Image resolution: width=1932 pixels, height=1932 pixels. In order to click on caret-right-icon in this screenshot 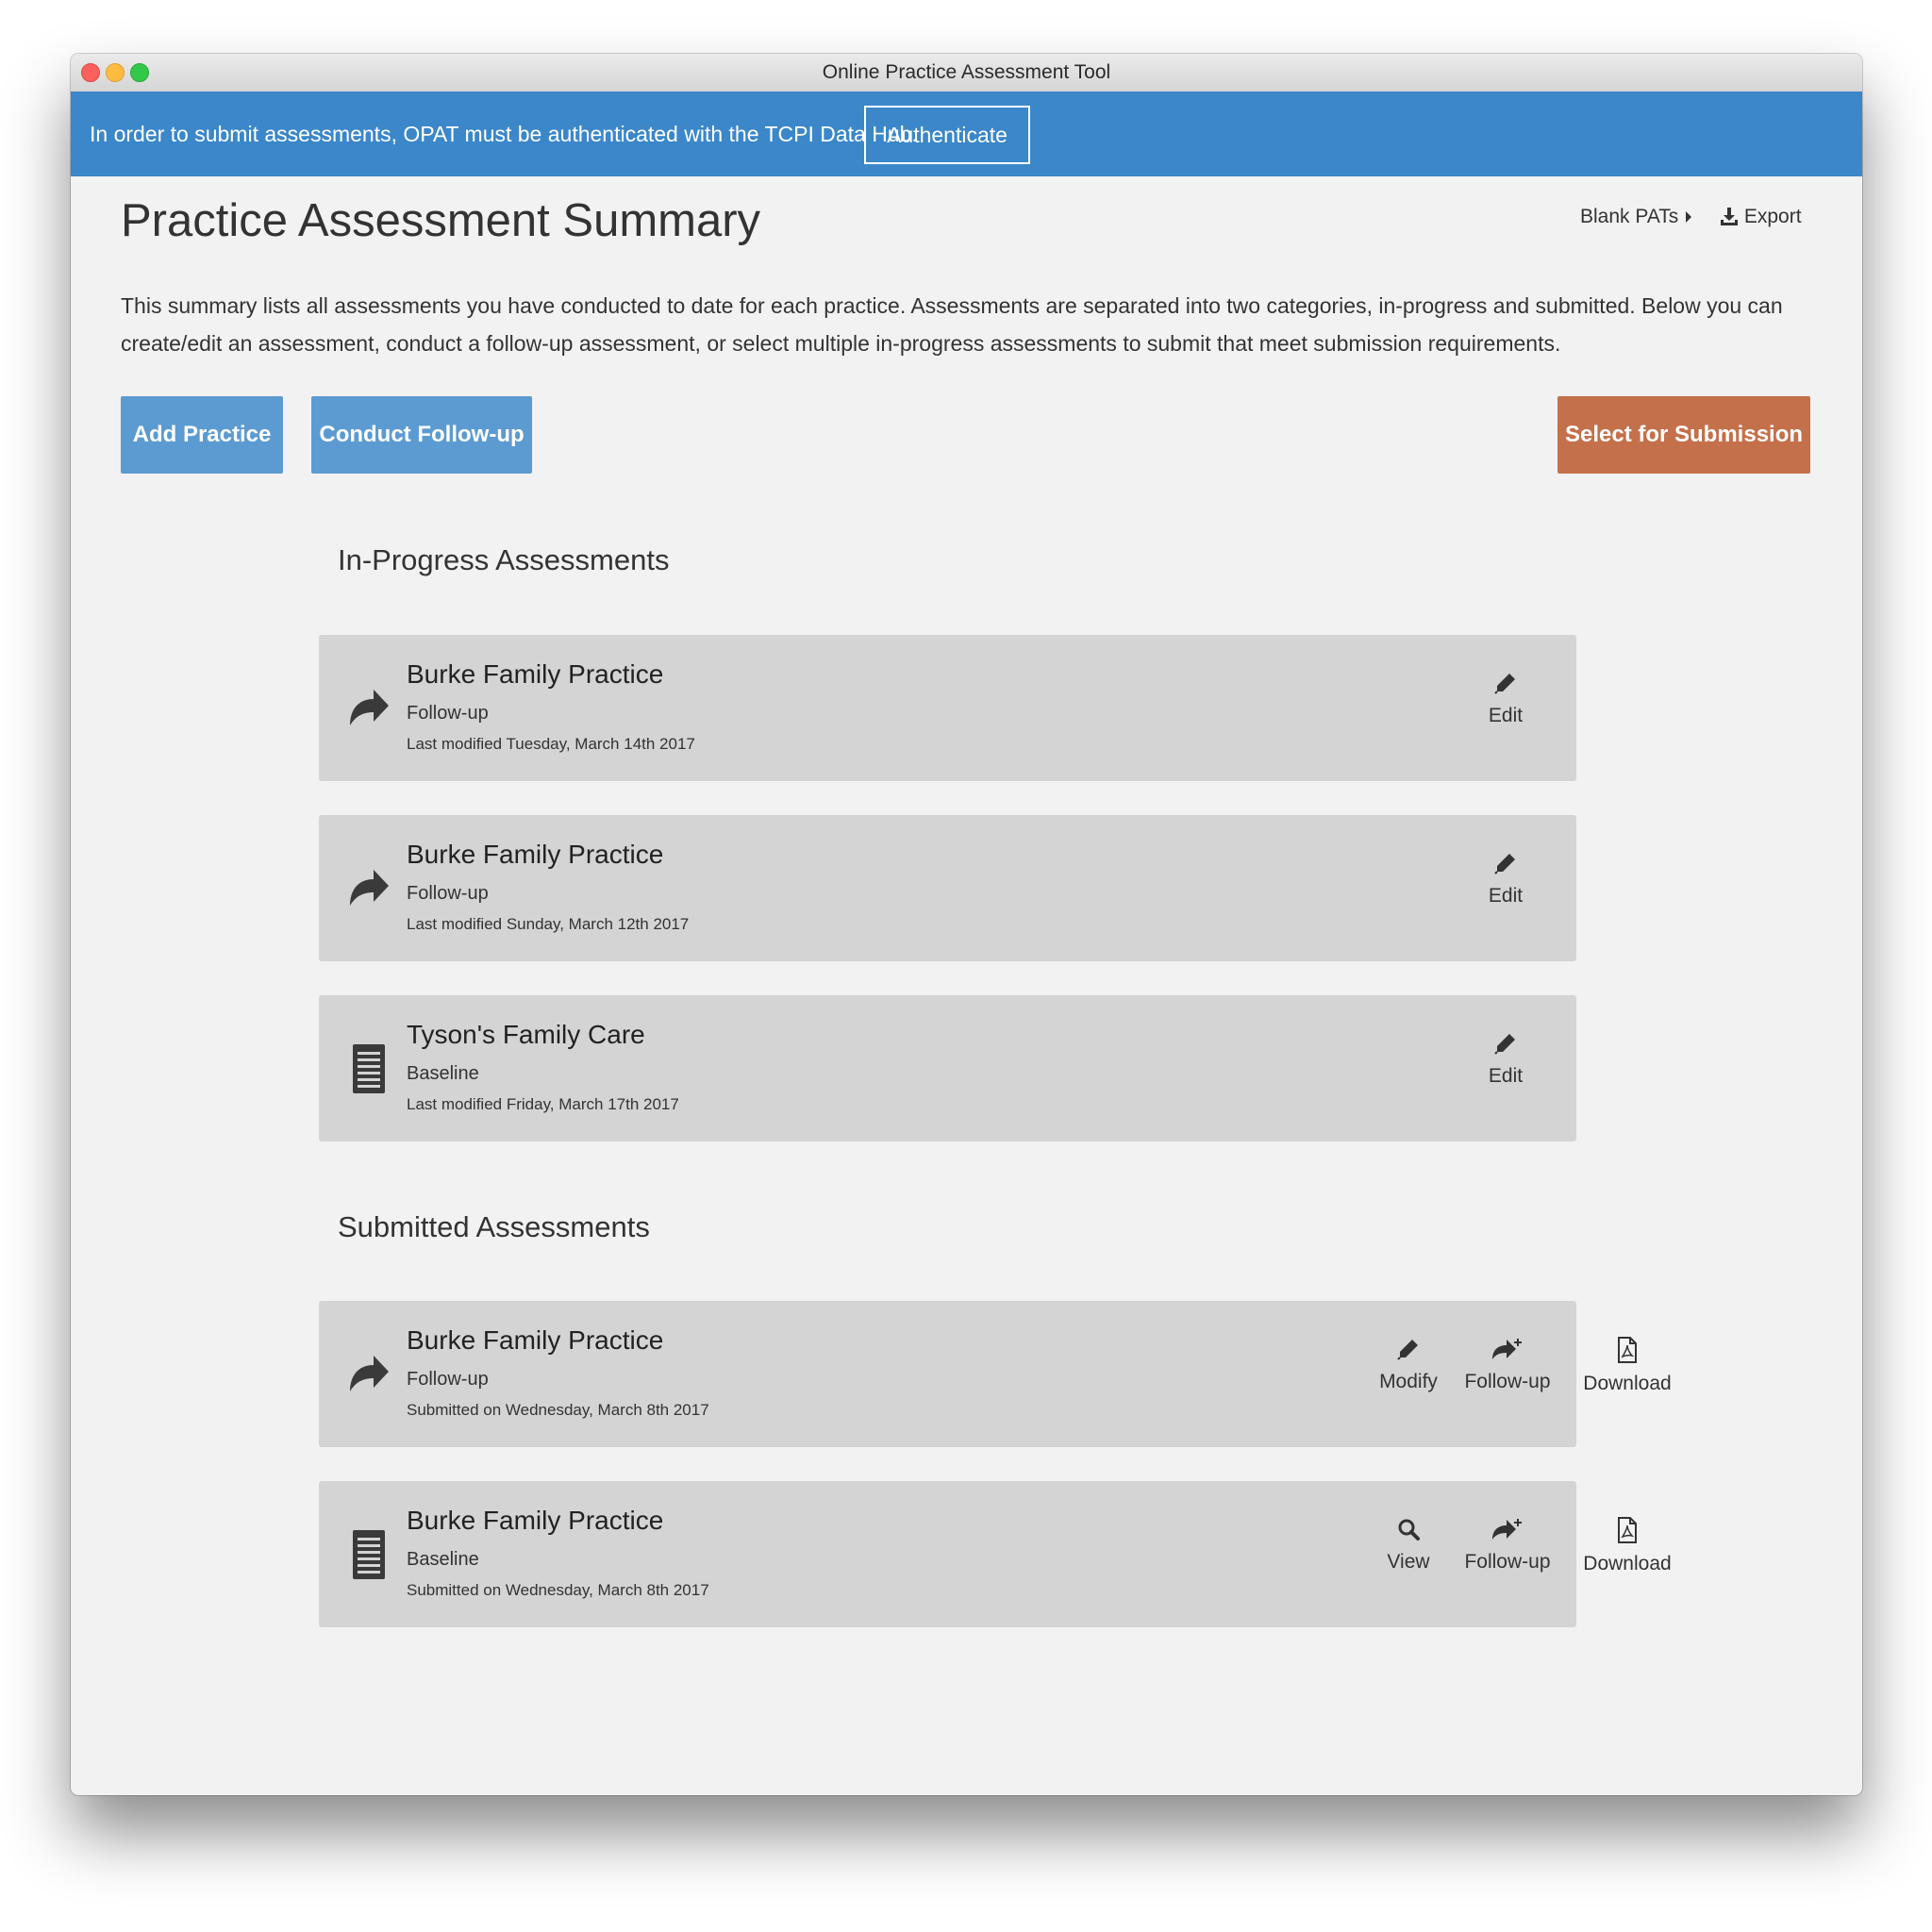, I will do `click(1689, 217)`.